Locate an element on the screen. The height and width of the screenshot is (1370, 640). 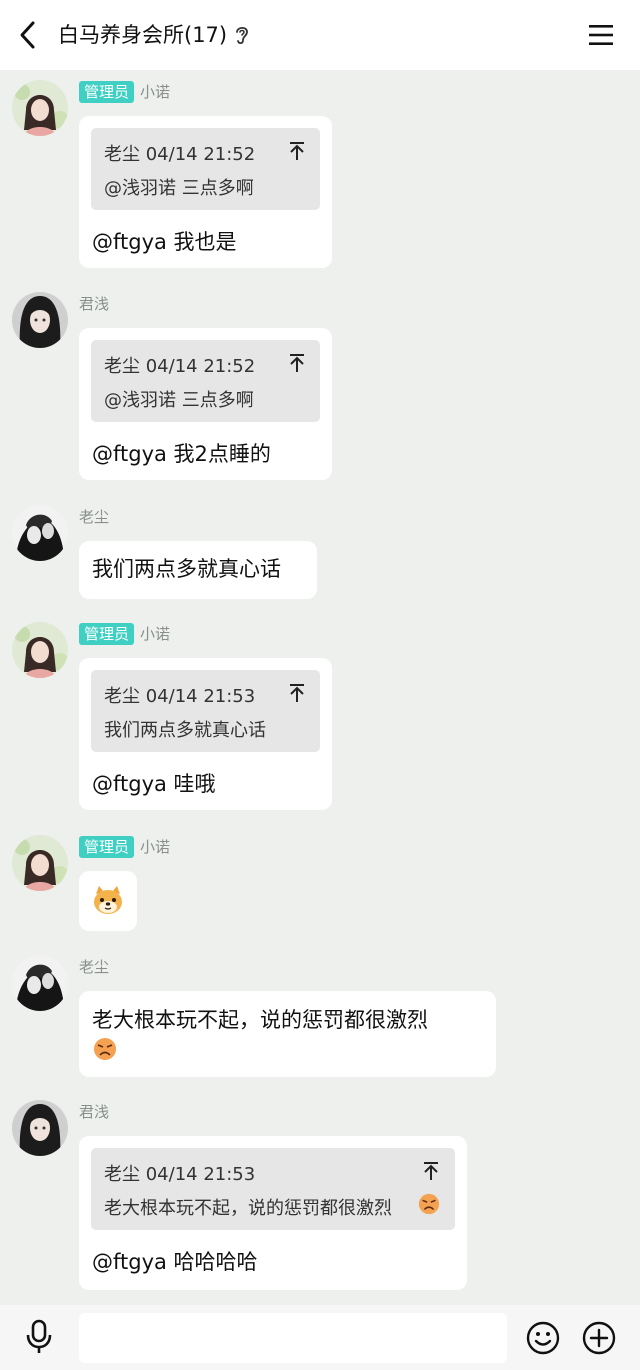
message-text: @ftgya 我也是 is located at coordinates (164, 242).